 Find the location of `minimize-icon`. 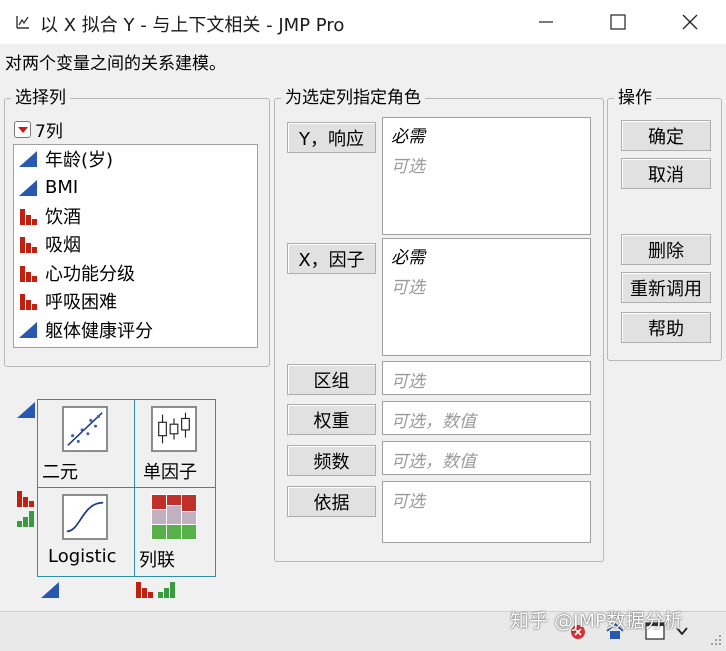

minimize-icon is located at coordinates (546, 22).